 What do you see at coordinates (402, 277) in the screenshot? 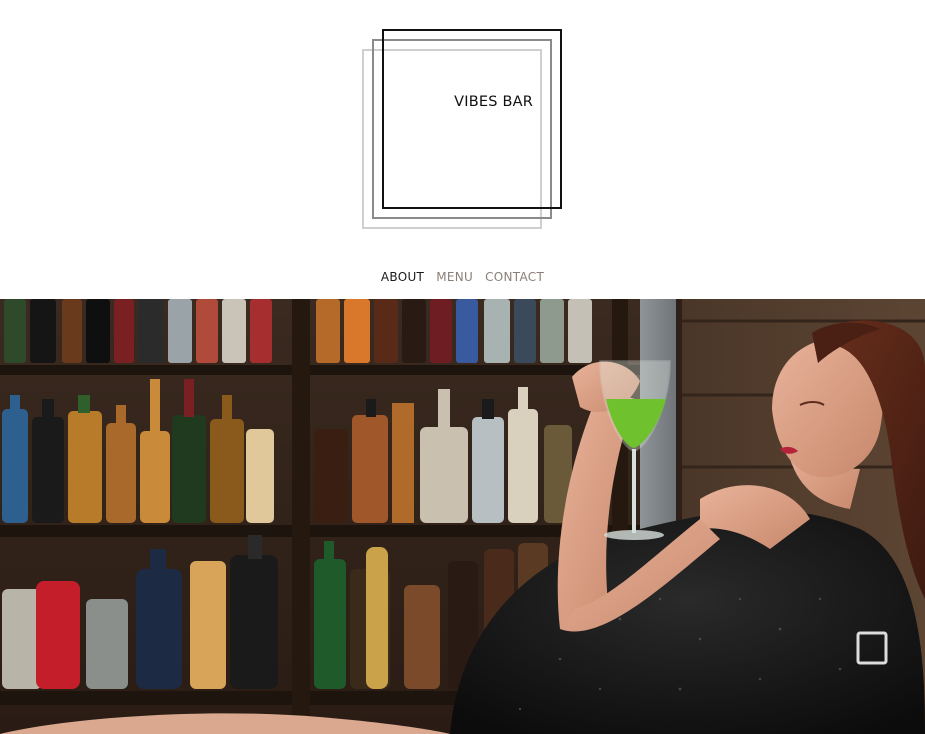
I see `nav-item-about: ABOUT` at bounding box center [402, 277].